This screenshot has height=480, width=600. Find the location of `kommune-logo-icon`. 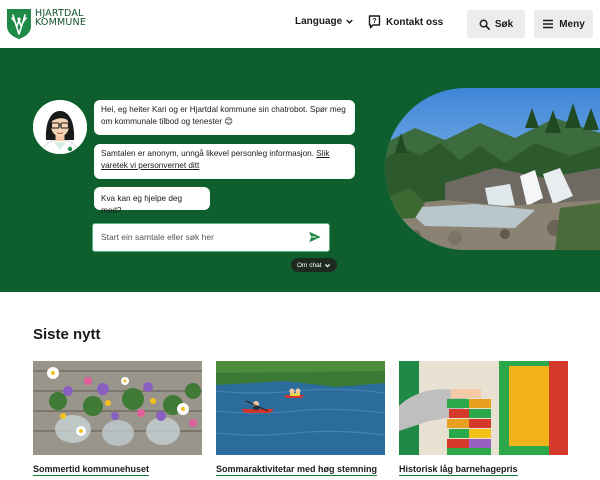

kommune-logo-icon is located at coordinates (19, 24).